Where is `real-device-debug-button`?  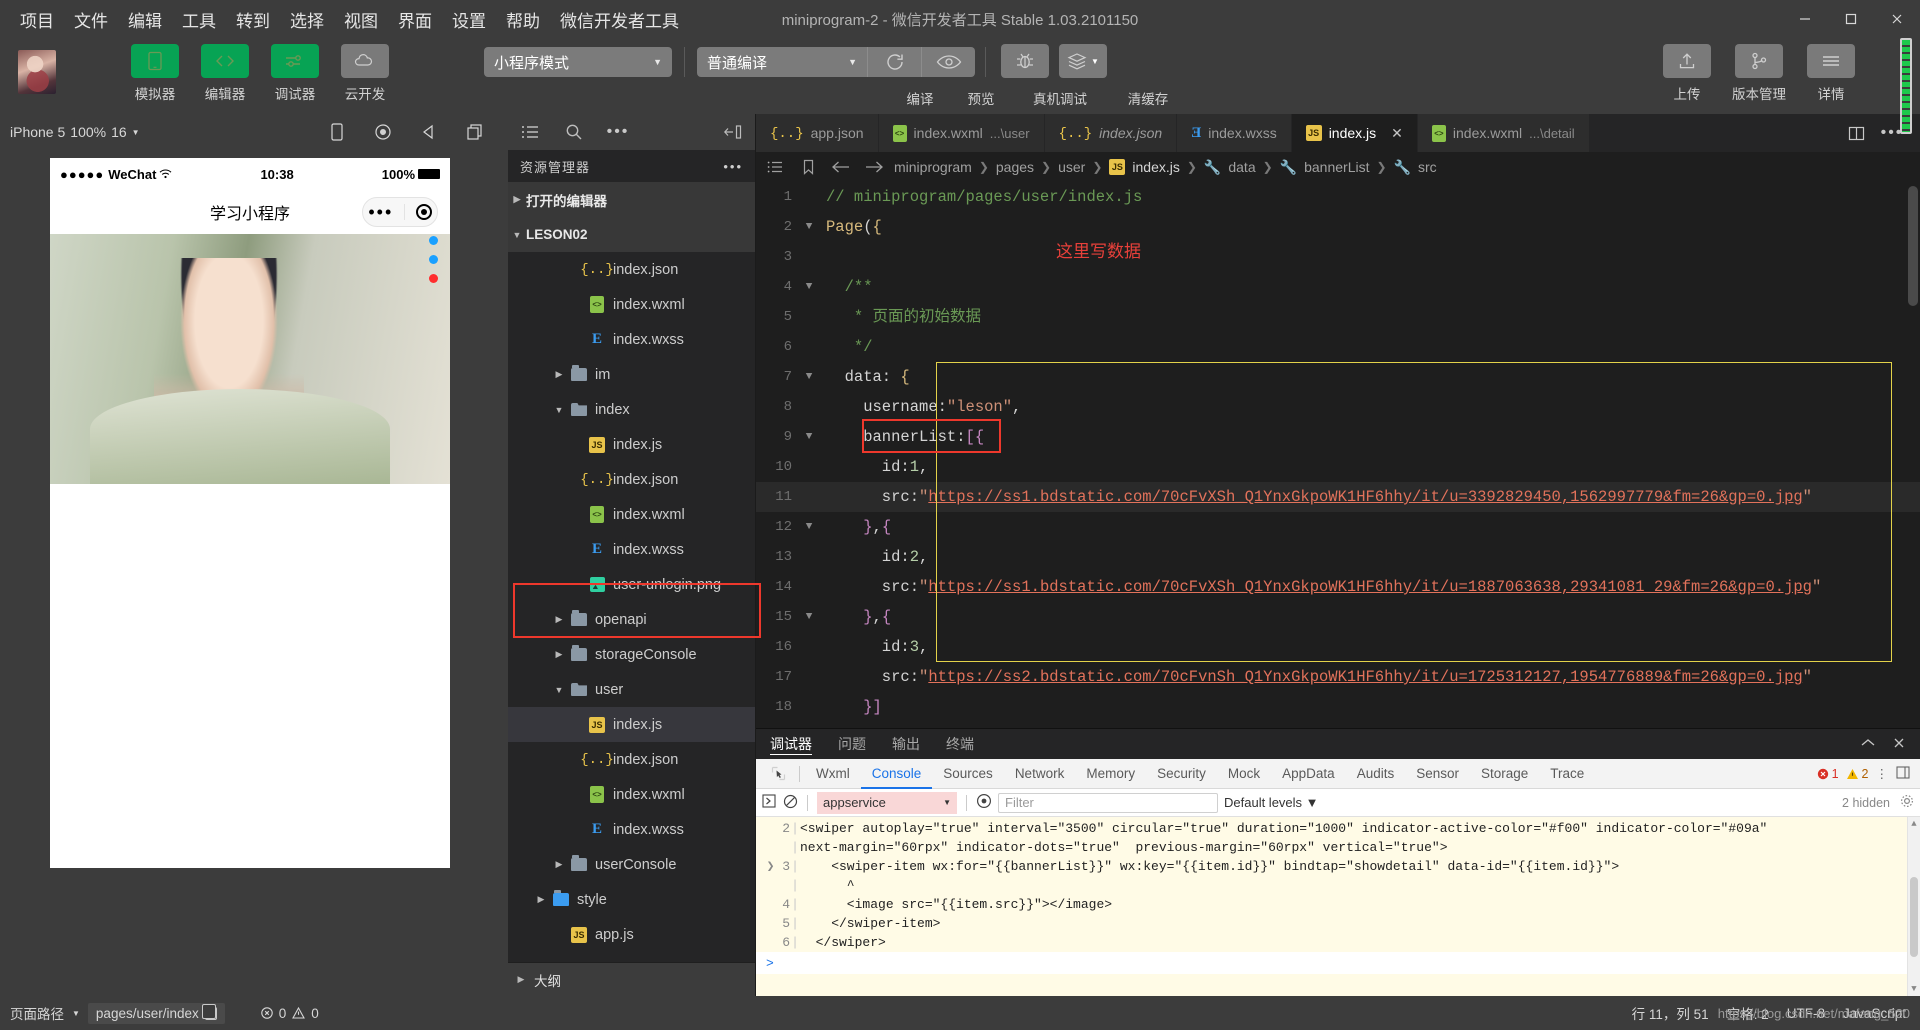 real-device-debug-button is located at coordinates (1025, 61).